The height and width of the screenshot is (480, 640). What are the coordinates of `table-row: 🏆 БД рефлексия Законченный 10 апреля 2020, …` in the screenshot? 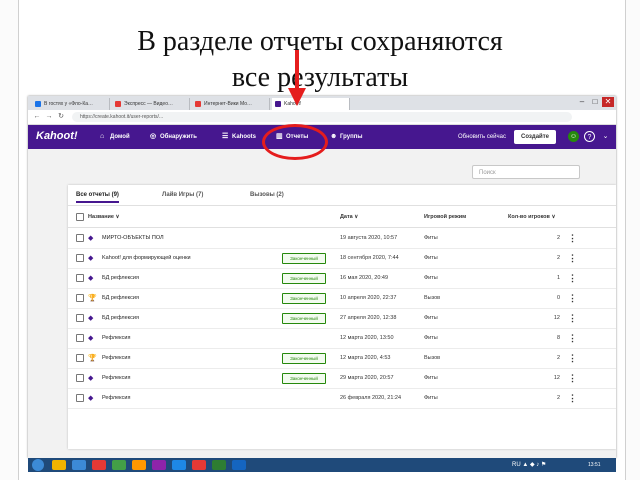 It's located at (342, 298).